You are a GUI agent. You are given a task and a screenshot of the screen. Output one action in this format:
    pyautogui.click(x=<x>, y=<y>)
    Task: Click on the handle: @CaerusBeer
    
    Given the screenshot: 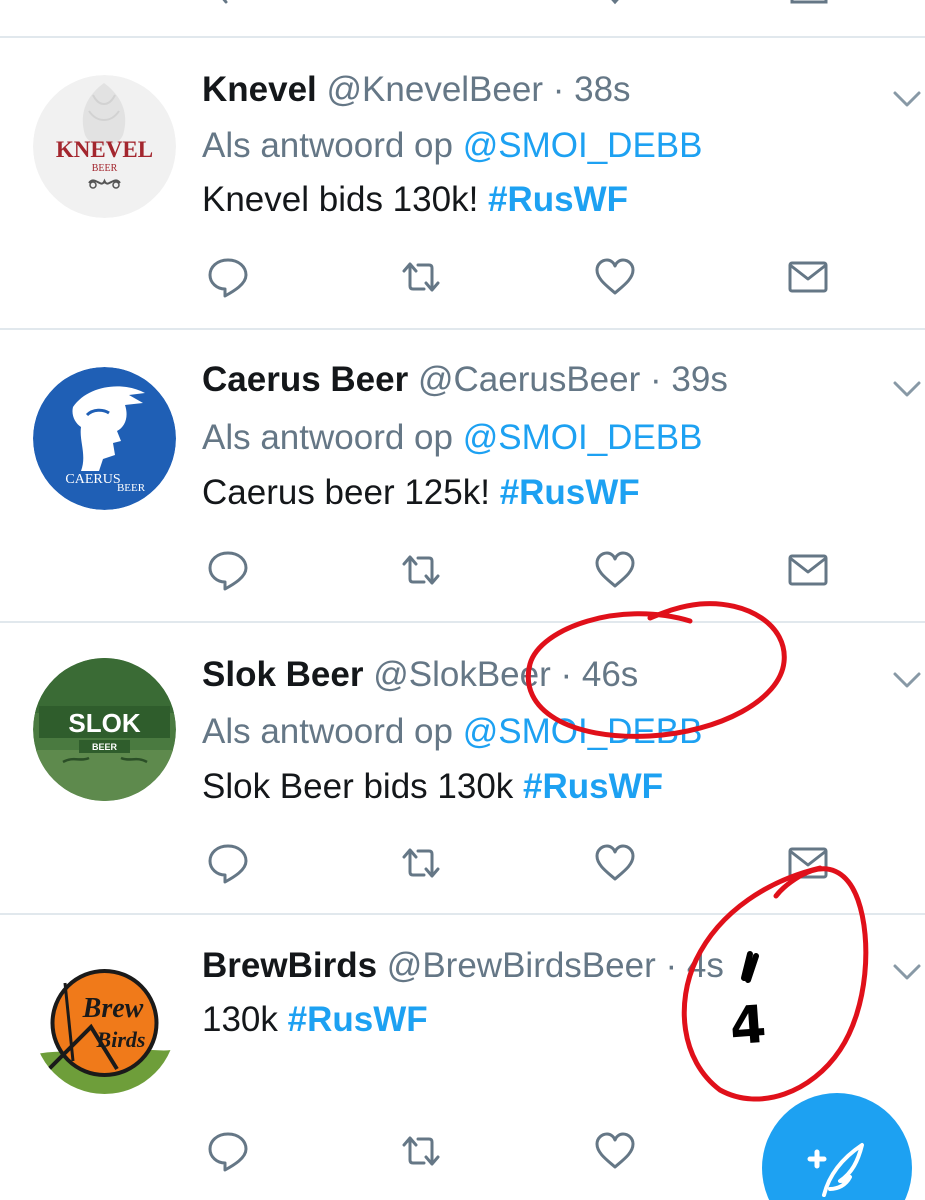 What is the action you would take?
    pyautogui.click(x=529, y=379)
    